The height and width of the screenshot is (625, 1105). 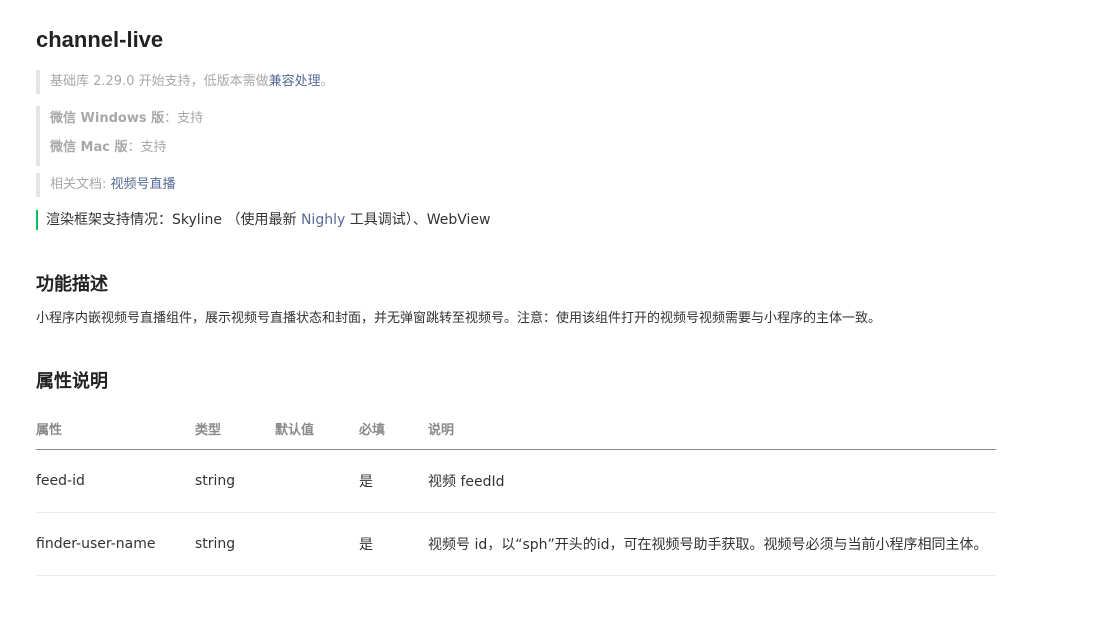 What do you see at coordinates (147, 147) in the screenshot?
I see `mac-value: ：支持` at bounding box center [147, 147].